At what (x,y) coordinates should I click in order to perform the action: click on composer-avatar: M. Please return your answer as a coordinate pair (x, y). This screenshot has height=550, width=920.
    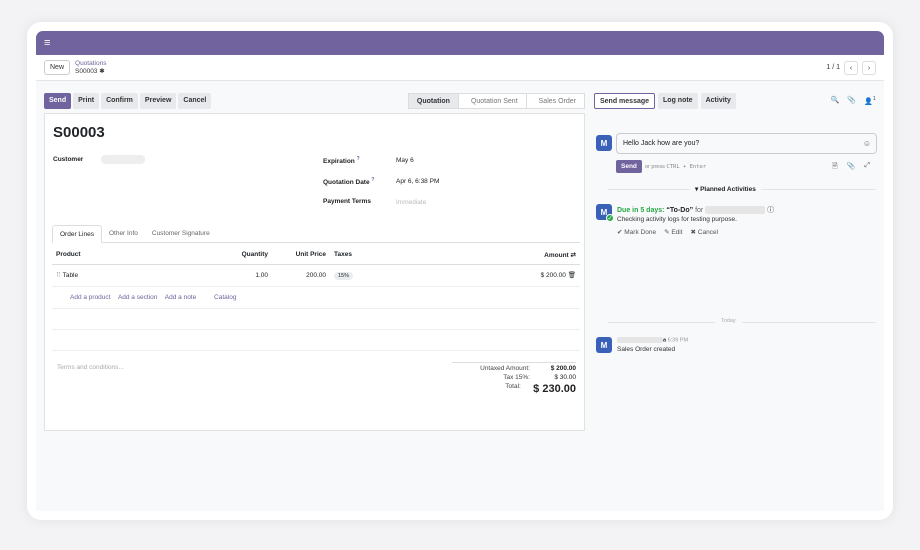
    Looking at the image, I should click on (604, 143).